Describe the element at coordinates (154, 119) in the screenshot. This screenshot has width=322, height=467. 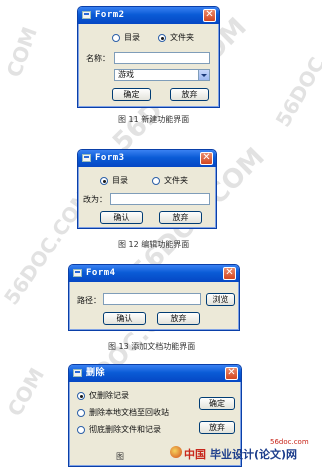
I see `figure-caption: 图 11 新建功能界面` at that location.